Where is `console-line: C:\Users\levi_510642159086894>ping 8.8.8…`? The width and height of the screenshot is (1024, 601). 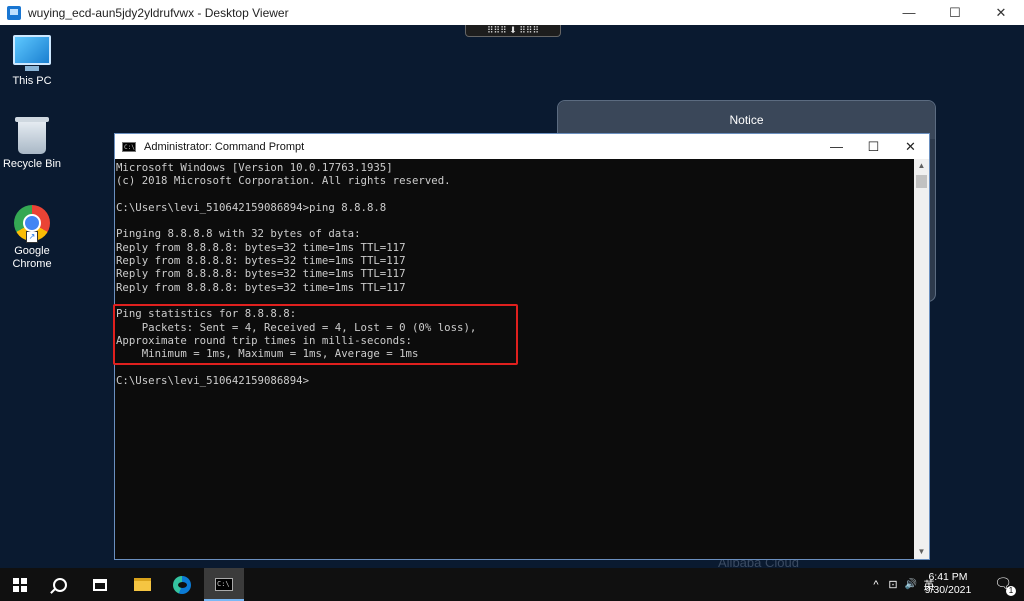 console-line: C:\Users\levi_510642159086894>ping 8.8.8… is located at coordinates (251, 207).